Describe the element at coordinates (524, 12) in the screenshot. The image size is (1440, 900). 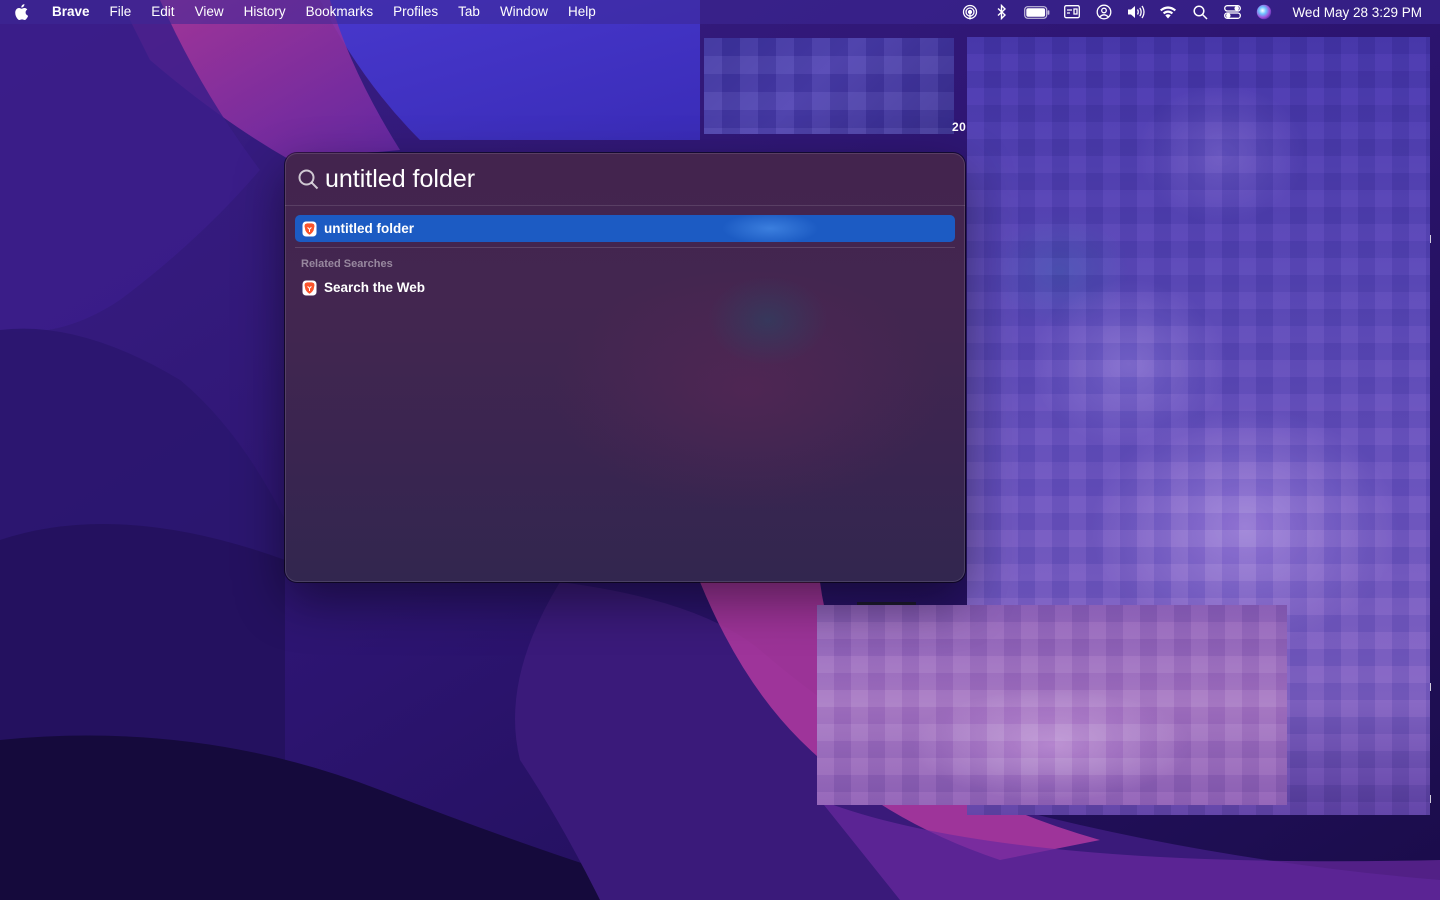
I see `menu-window: Window` at that location.